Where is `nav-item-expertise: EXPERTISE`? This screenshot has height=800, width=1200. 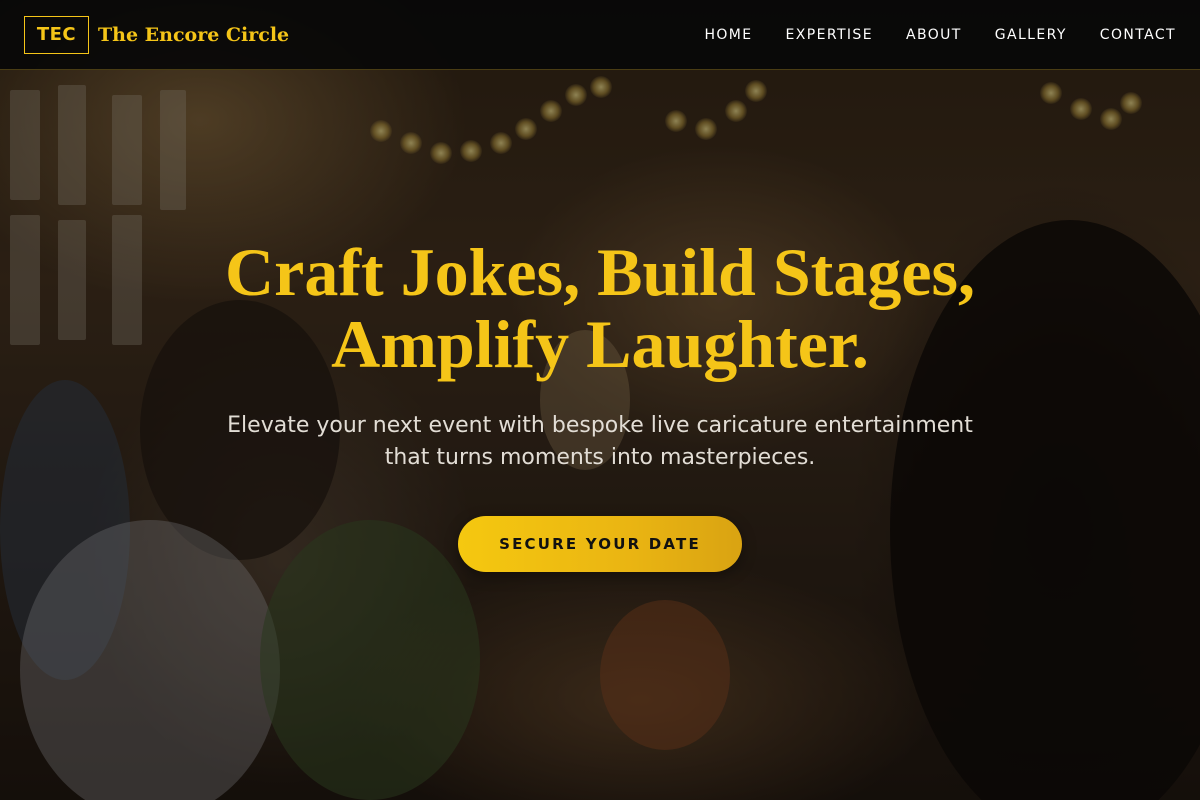
nav-item-expertise: EXPERTISE is located at coordinates (829, 35).